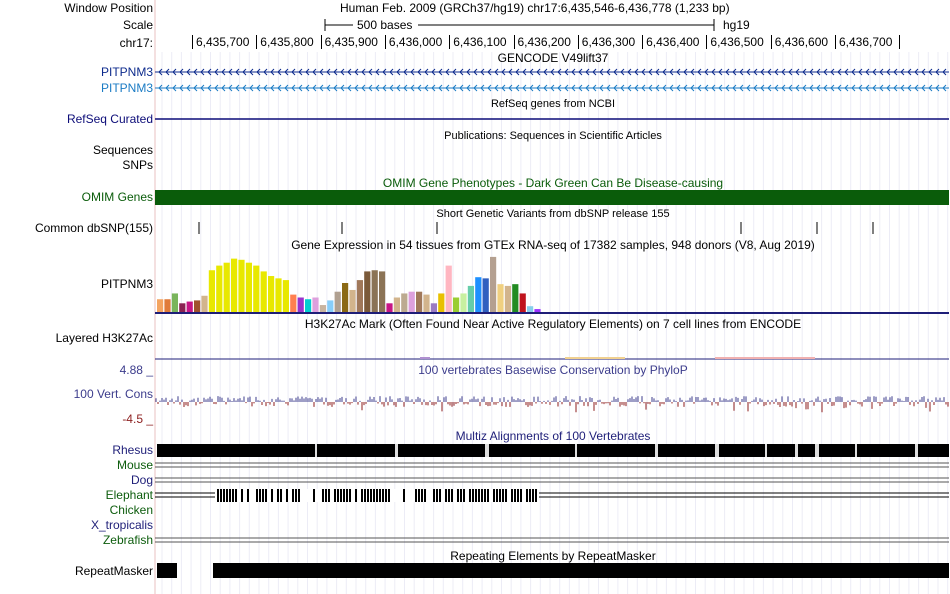  What do you see at coordinates (552, 228) in the screenshot?
I see `dbsnp-variants` at bounding box center [552, 228].